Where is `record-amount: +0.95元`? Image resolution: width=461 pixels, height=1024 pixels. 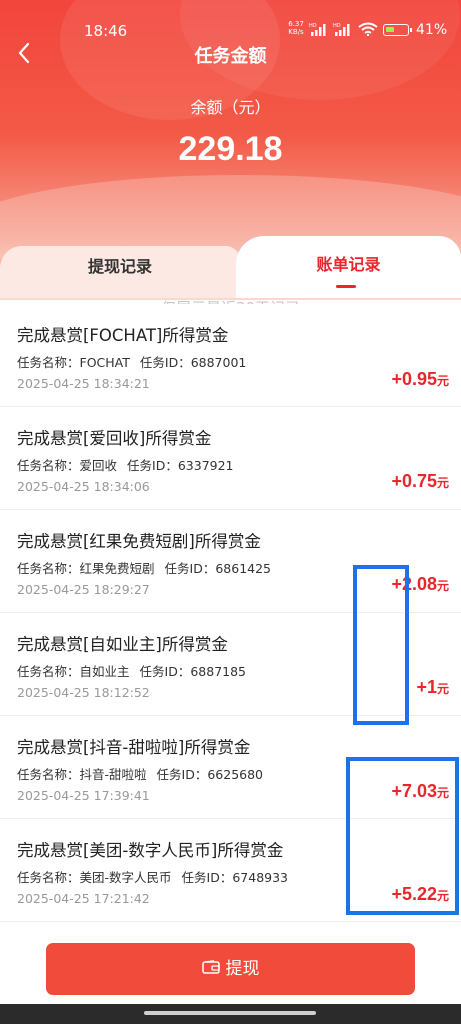
record-amount: +0.95元 is located at coordinates (420, 379).